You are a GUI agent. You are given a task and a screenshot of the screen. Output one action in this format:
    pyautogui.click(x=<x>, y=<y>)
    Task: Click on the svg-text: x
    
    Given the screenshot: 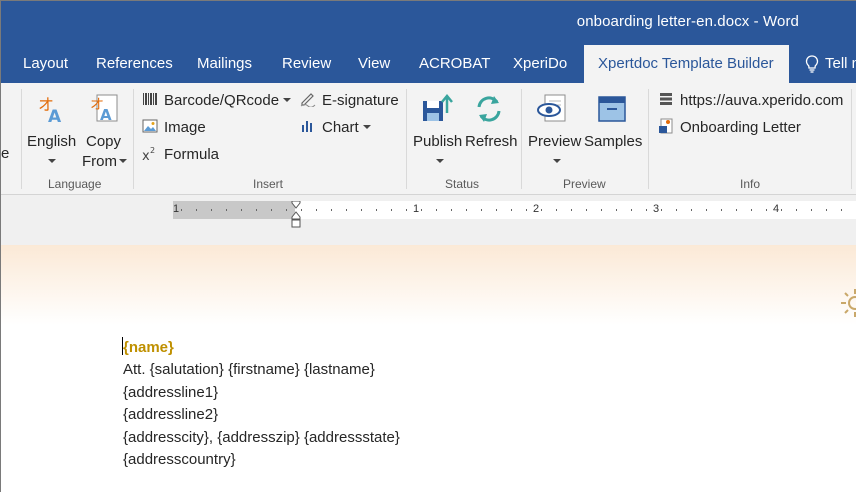 What is the action you would take?
    pyautogui.click(x=146, y=155)
    